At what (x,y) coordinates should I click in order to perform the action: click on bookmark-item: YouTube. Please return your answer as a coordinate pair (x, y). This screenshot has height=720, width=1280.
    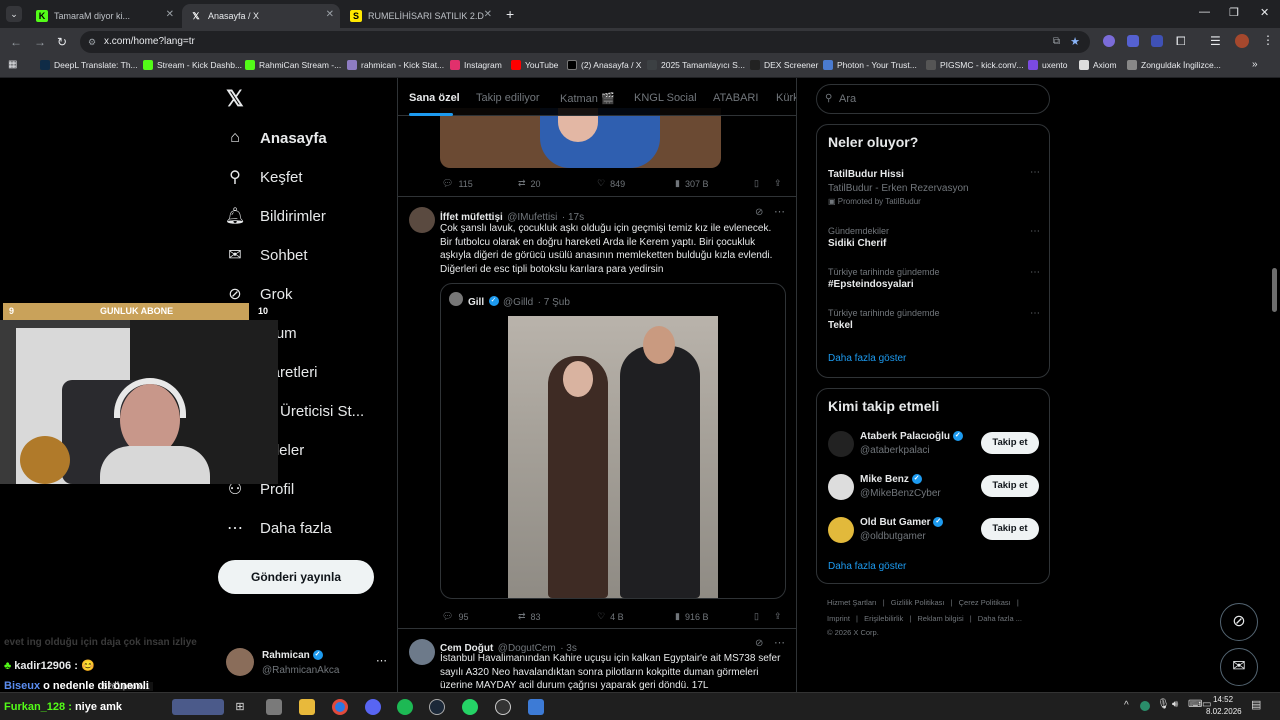
    Looking at the image, I should click on (534, 65).